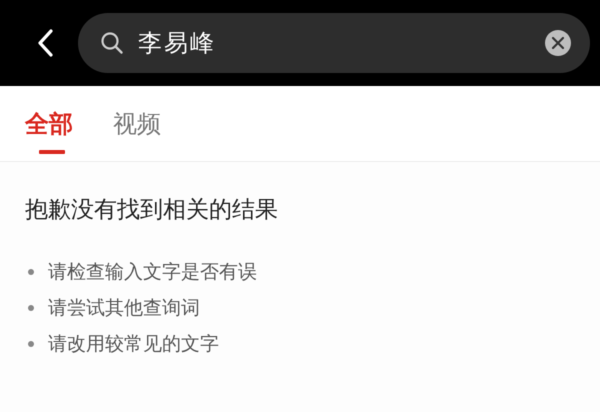  What do you see at coordinates (137, 124) in the screenshot?
I see `tab: 视频` at bounding box center [137, 124].